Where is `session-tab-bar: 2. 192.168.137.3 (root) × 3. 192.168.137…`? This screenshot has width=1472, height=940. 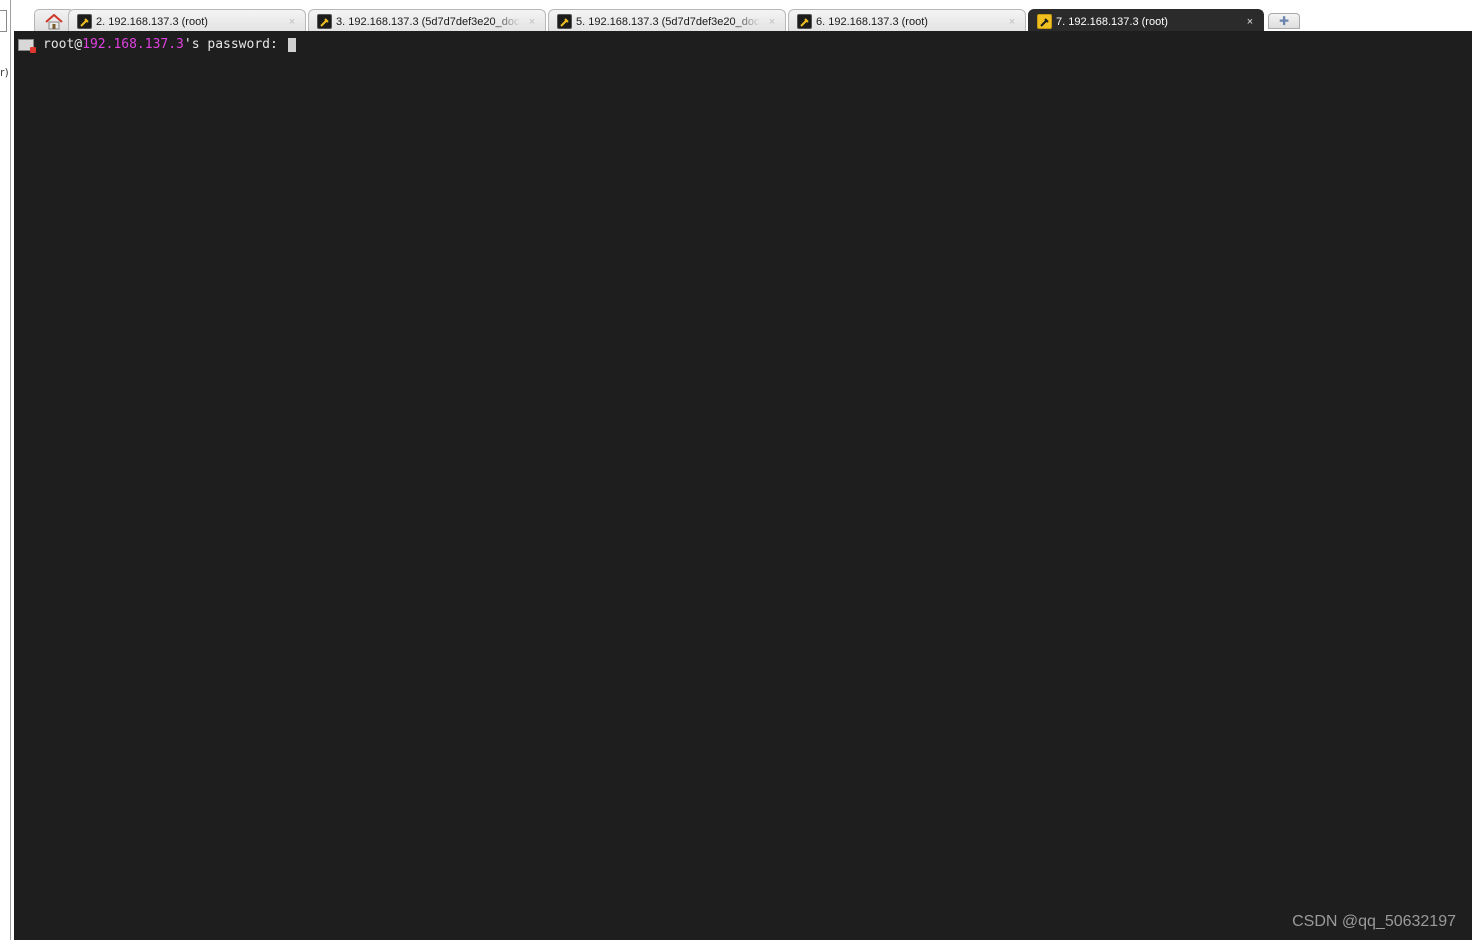 session-tab-bar: 2. 192.168.137.3 (root) × 3. 192.168.137… is located at coordinates (743, 16).